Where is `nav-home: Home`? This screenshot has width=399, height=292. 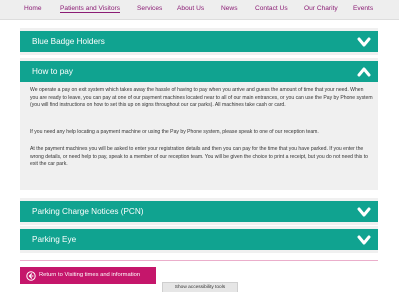 nav-home: Home is located at coordinates (33, 8).